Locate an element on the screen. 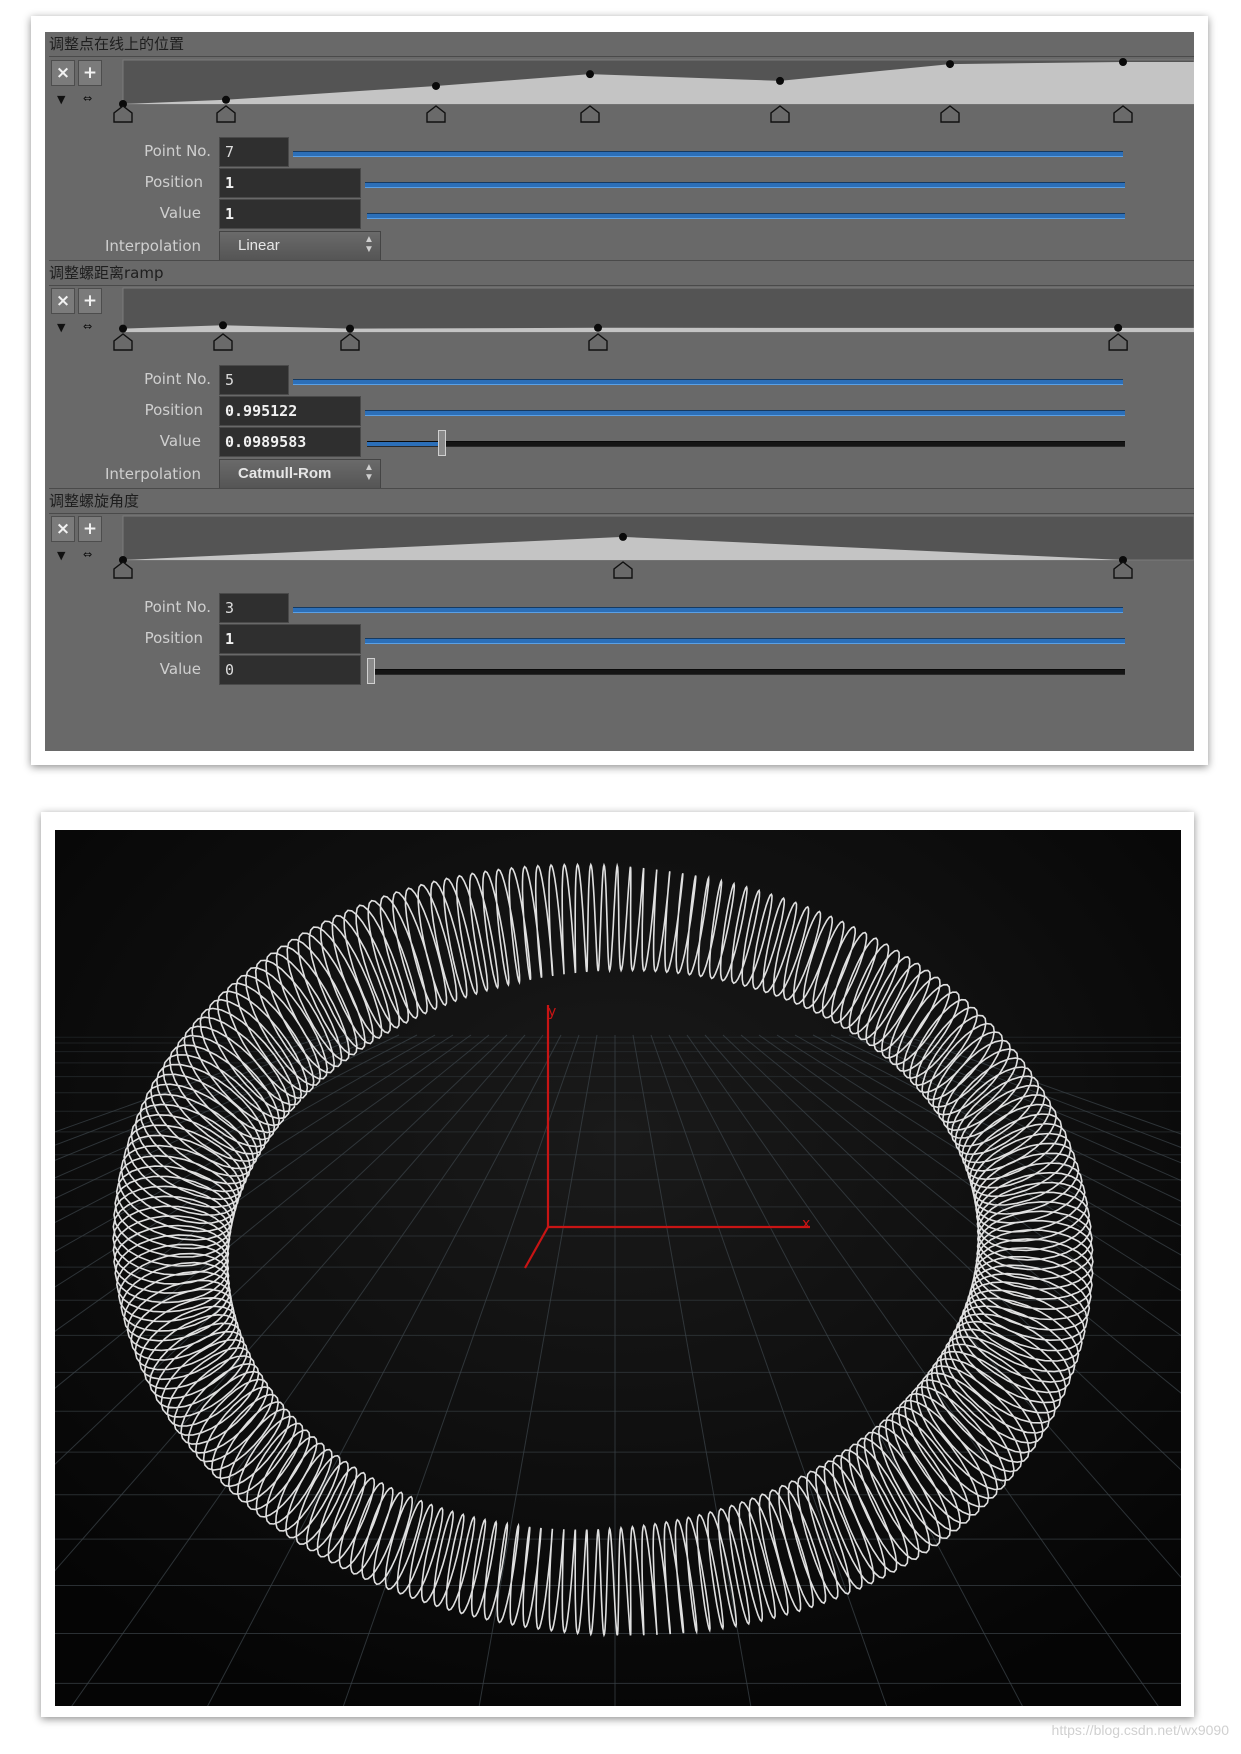 This screenshot has width=1241, height=1754. interpolation-dropdown: Linear ▲ ▼ is located at coordinates (300, 246).